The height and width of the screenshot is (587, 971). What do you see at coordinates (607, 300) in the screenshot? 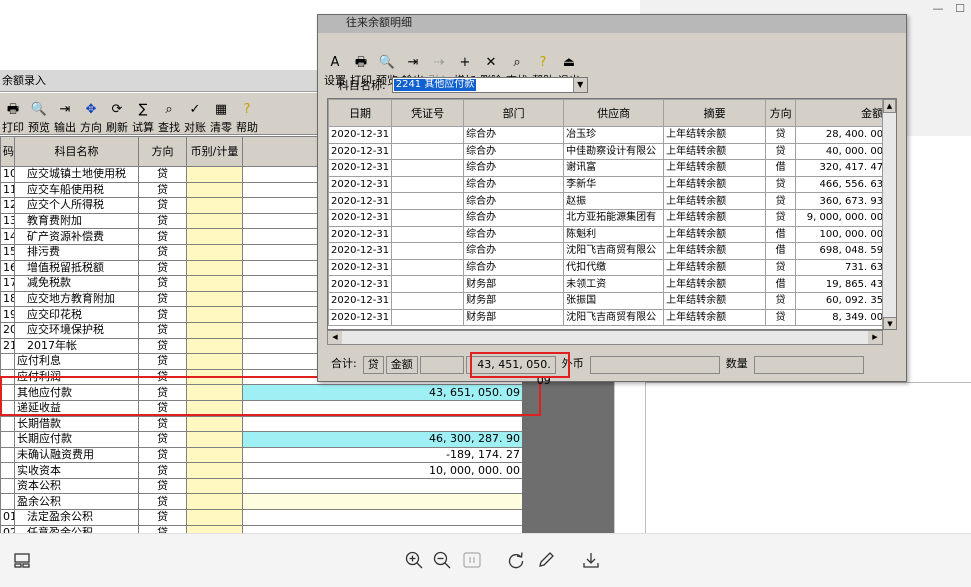
I see `table-row: 2020-12-31 财务部 张振国 上年结转余额贷 60, 092. 35` at bounding box center [607, 300].